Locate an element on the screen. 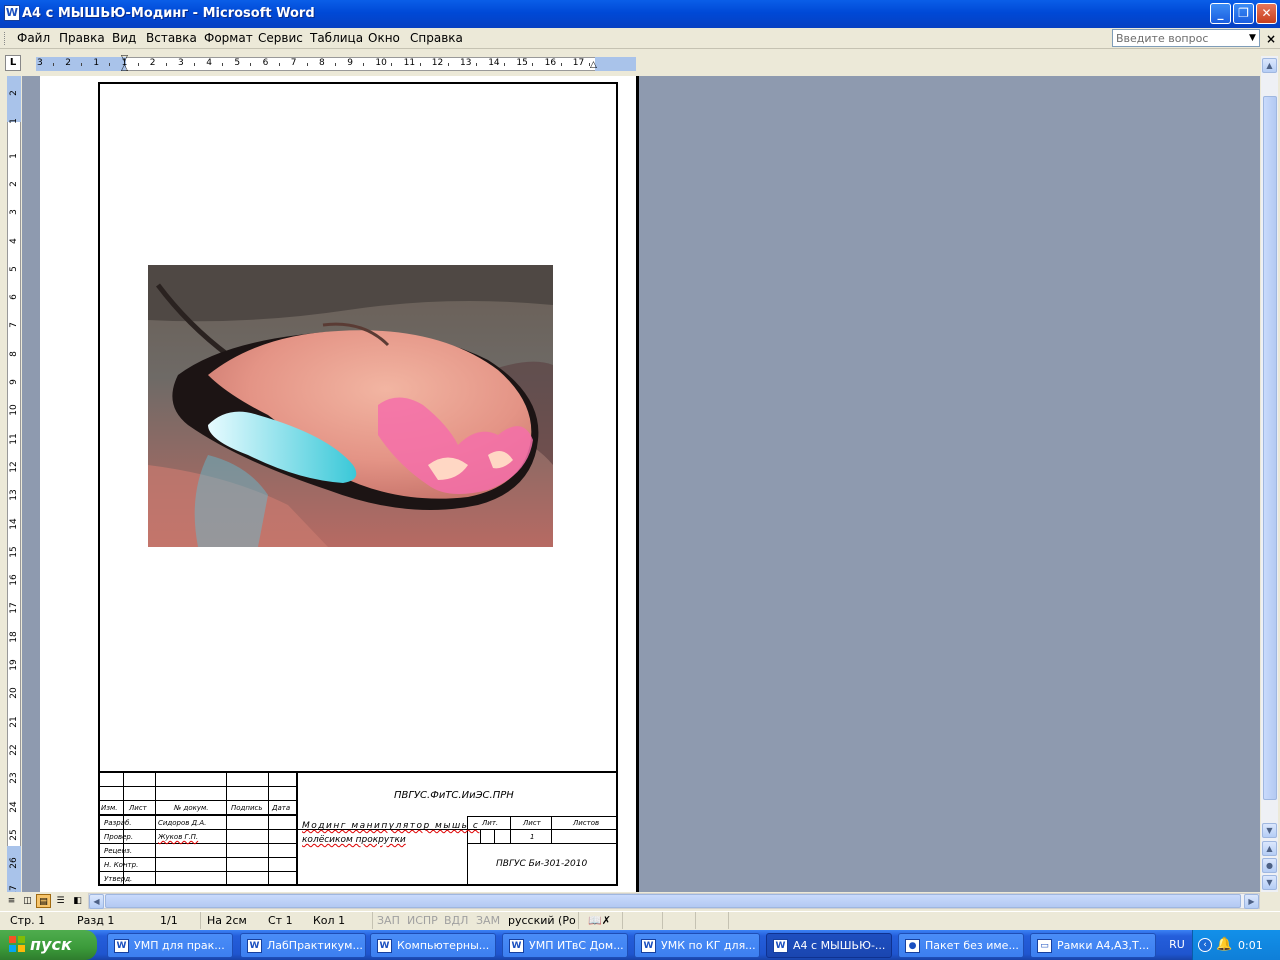 This screenshot has width=1280, height=960. close-button: ✕ is located at coordinates (1266, 13).